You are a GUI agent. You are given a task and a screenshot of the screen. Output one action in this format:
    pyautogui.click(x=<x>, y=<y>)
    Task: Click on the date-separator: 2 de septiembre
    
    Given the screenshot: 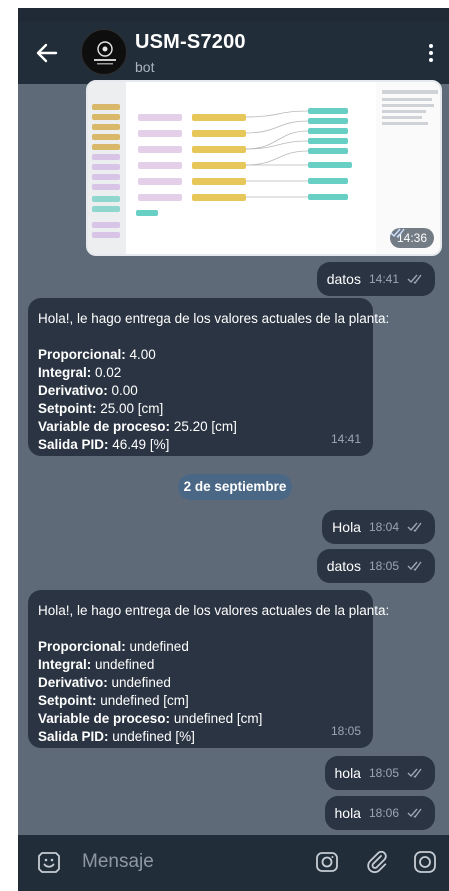 What is the action you would take?
    pyautogui.click(x=235, y=487)
    